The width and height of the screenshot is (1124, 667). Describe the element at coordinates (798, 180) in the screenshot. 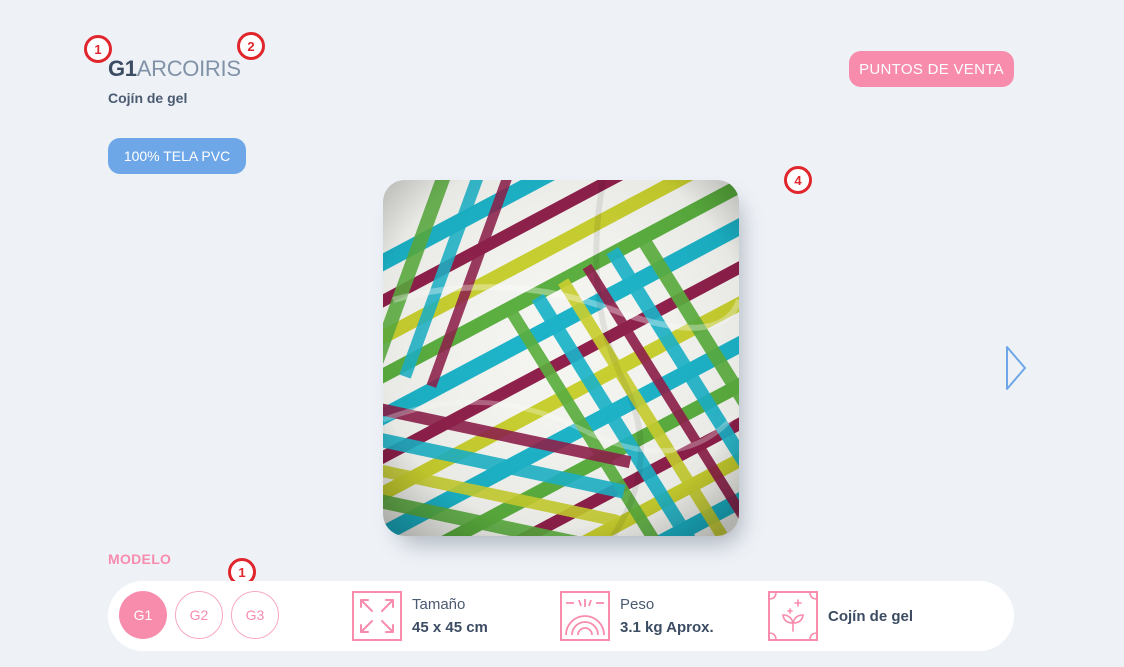

I see `annotation-marker-4: 4` at that location.